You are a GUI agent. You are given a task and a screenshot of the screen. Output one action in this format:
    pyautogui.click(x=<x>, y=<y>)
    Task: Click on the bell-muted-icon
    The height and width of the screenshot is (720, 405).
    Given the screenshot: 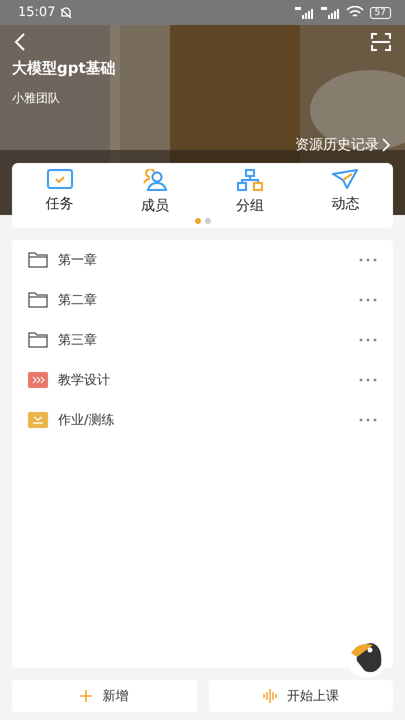 What is the action you would take?
    pyautogui.click(x=66, y=13)
    